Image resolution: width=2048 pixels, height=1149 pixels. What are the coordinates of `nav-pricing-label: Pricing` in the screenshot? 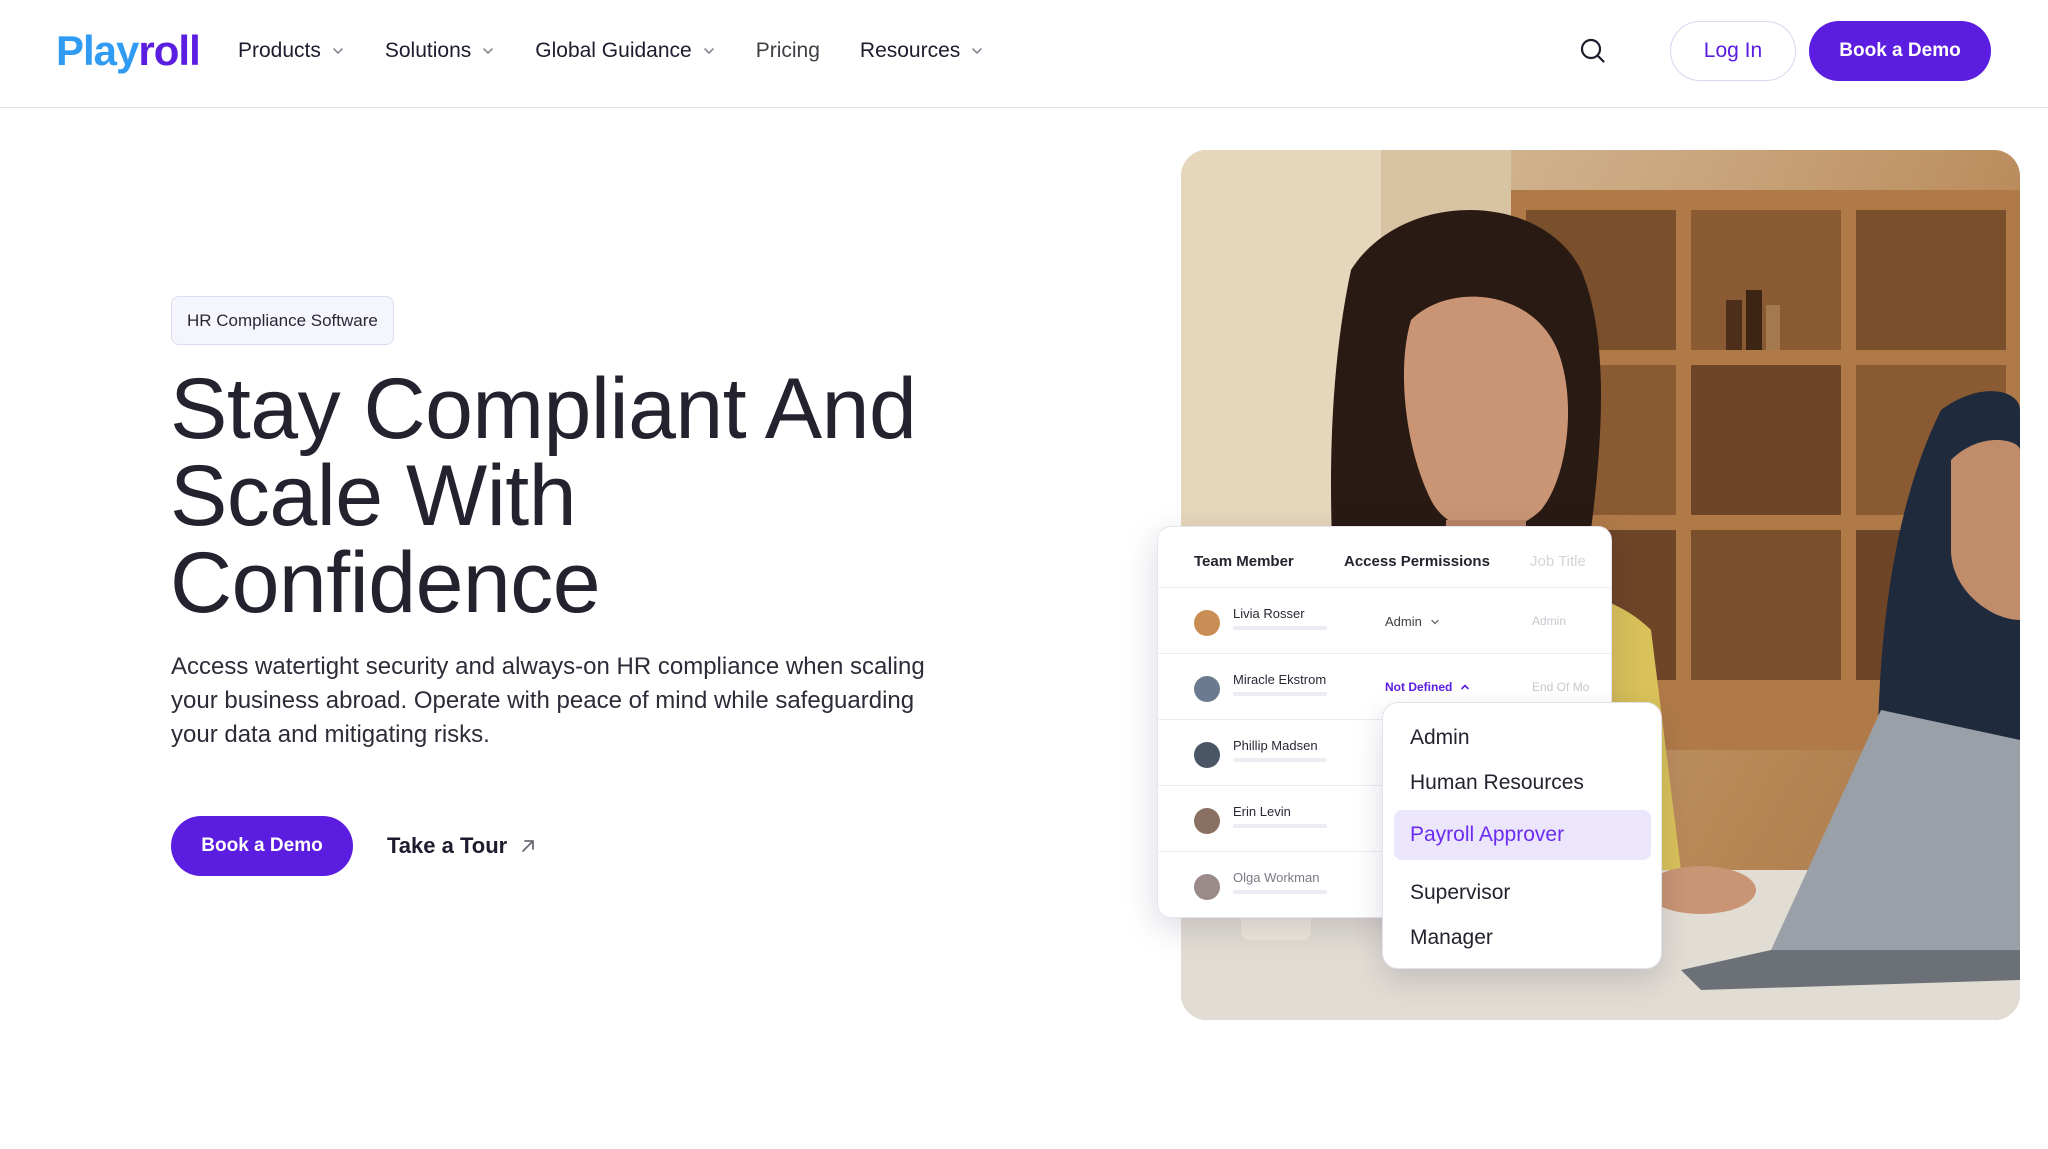 It's located at (787, 50).